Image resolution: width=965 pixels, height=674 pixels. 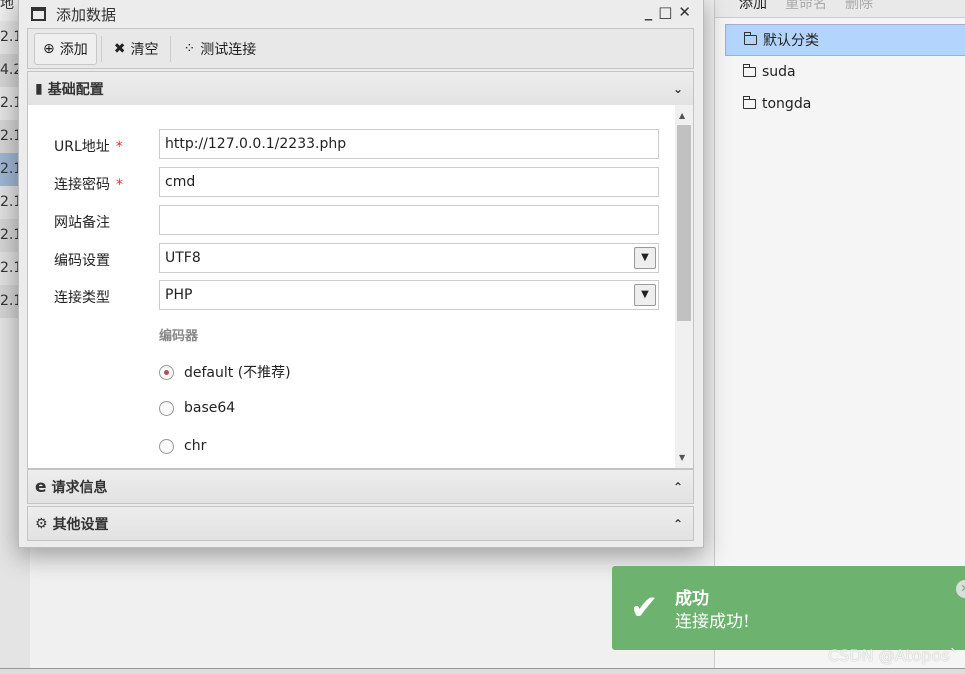 What do you see at coordinates (144, 49) in the screenshot?
I see `clear-label: 清空` at bounding box center [144, 49].